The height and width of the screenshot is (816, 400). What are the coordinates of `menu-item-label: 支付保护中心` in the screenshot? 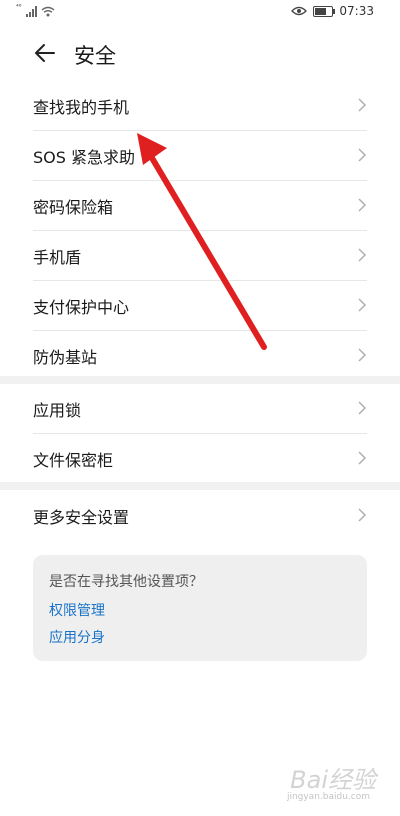 It's located at (81, 307).